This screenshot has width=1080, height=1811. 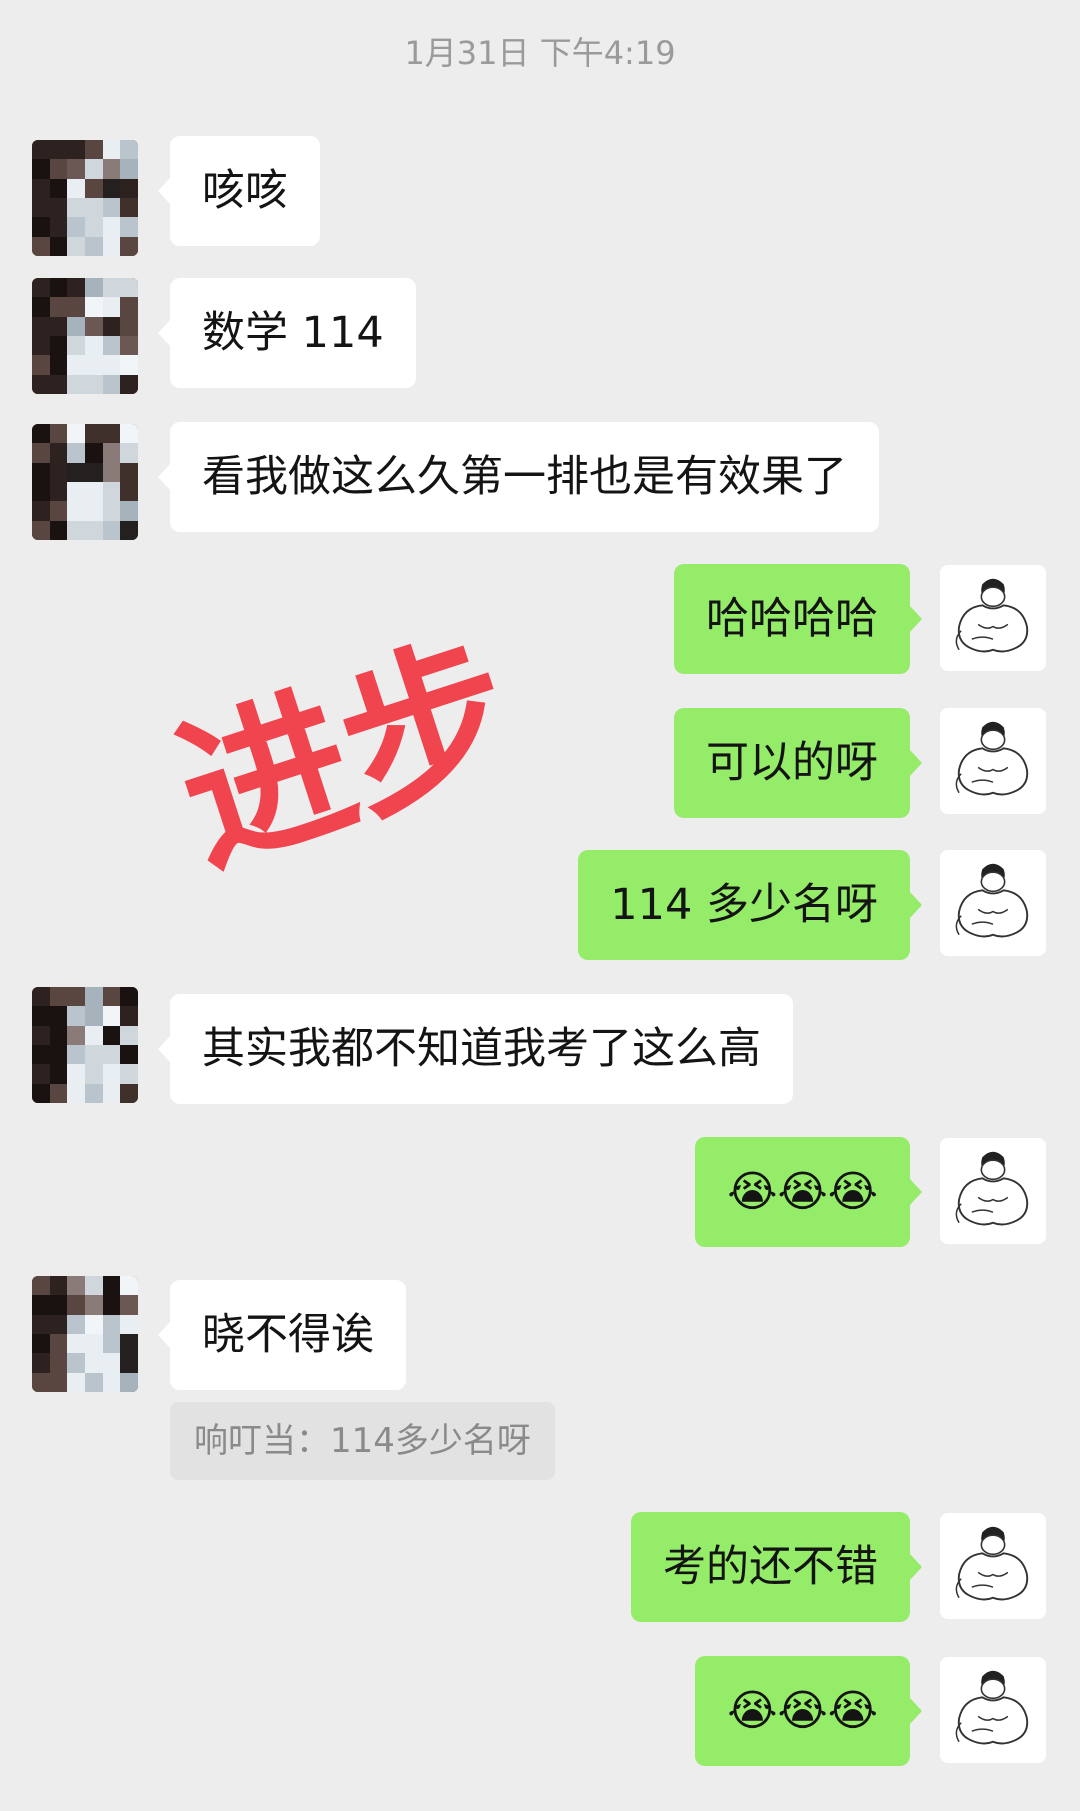 I want to click on message-bubble-outgoing: 114 多少名呀, so click(x=750, y=905).